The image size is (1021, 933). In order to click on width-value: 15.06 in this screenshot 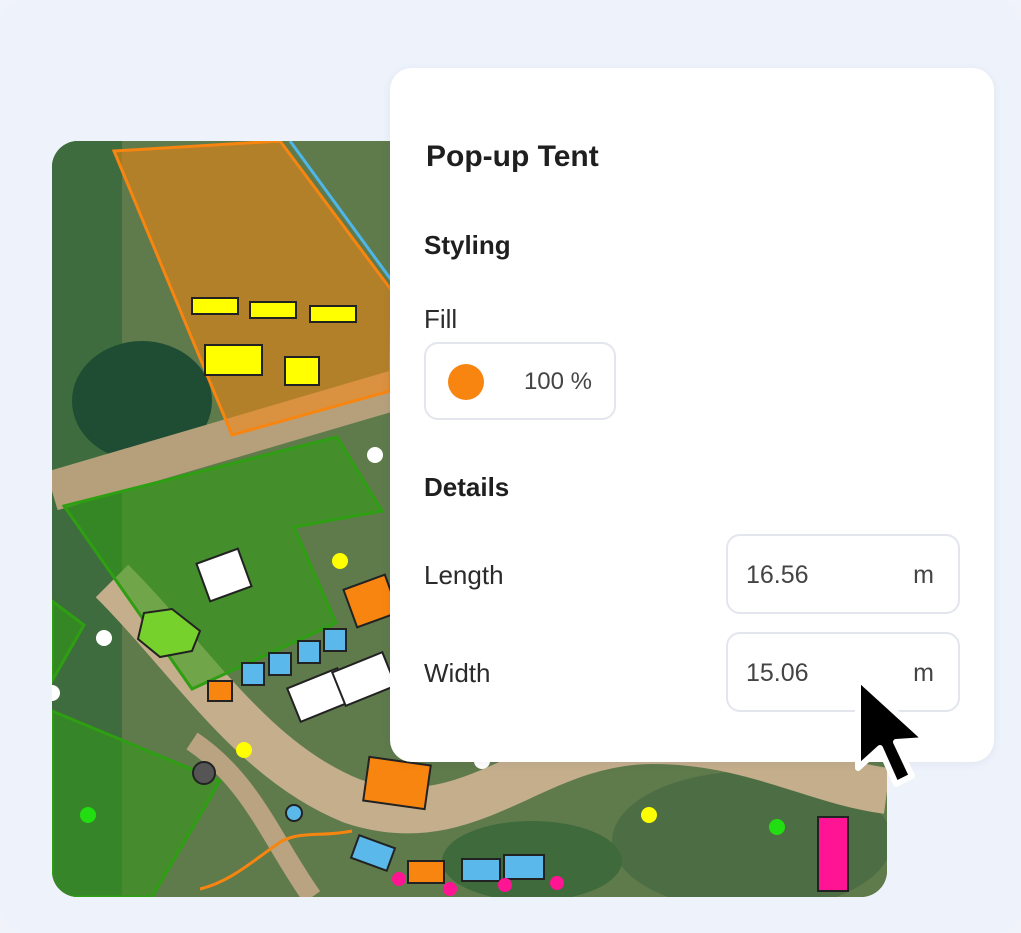, I will do `click(777, 673)`.